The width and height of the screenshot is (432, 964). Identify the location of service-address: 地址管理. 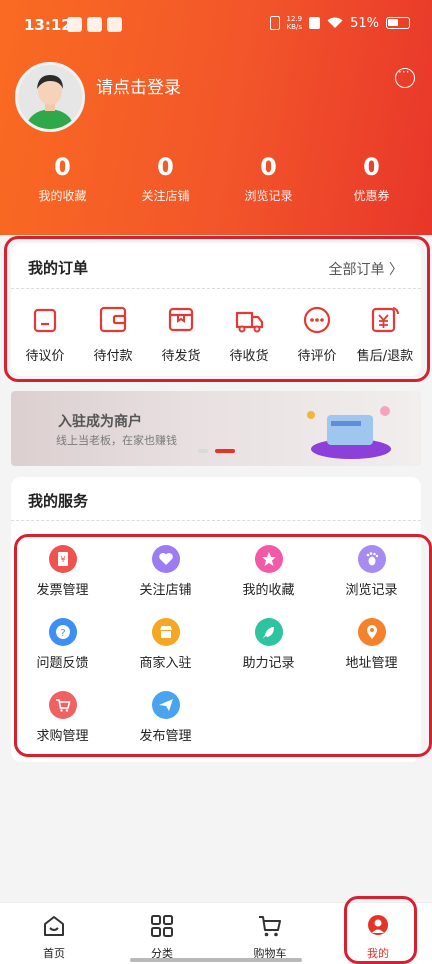
(371, 644).